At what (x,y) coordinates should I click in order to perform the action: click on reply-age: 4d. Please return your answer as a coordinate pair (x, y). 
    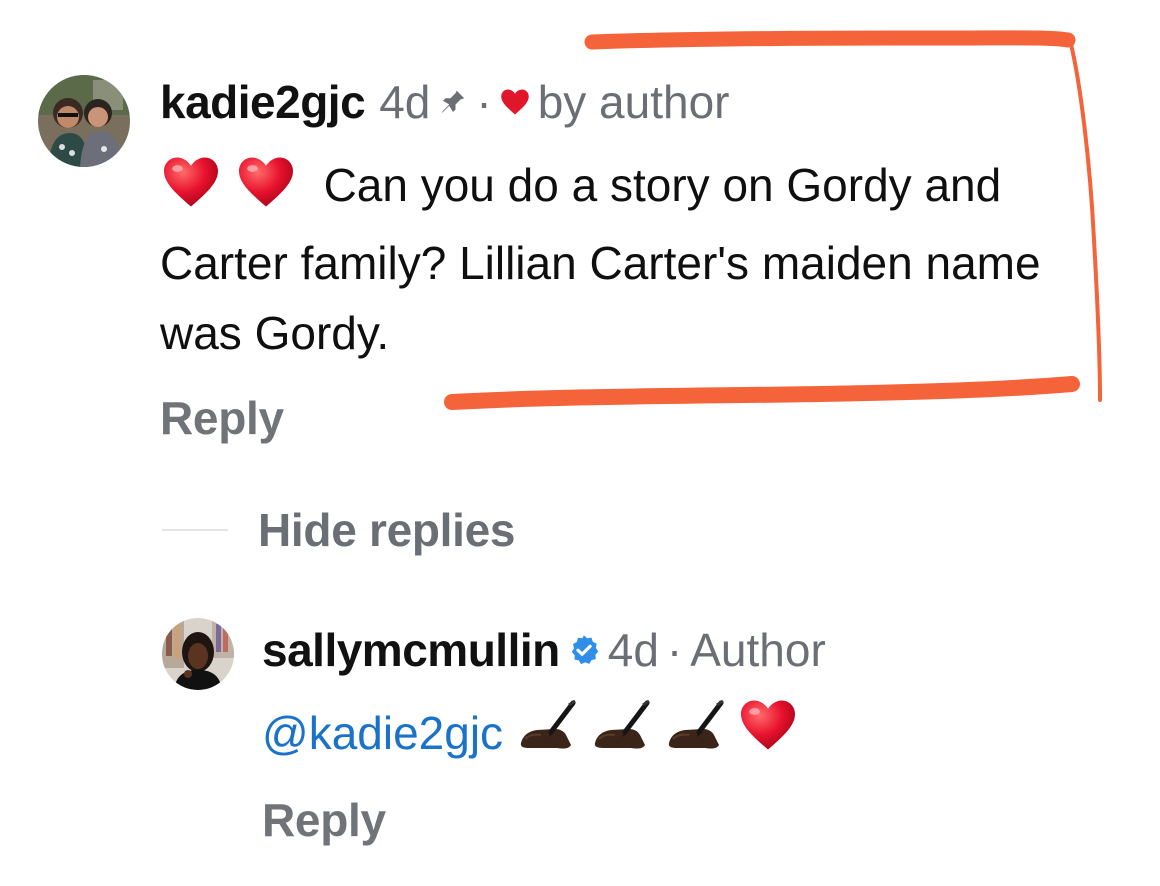
    Looking at the image, I should click on (633, 650).